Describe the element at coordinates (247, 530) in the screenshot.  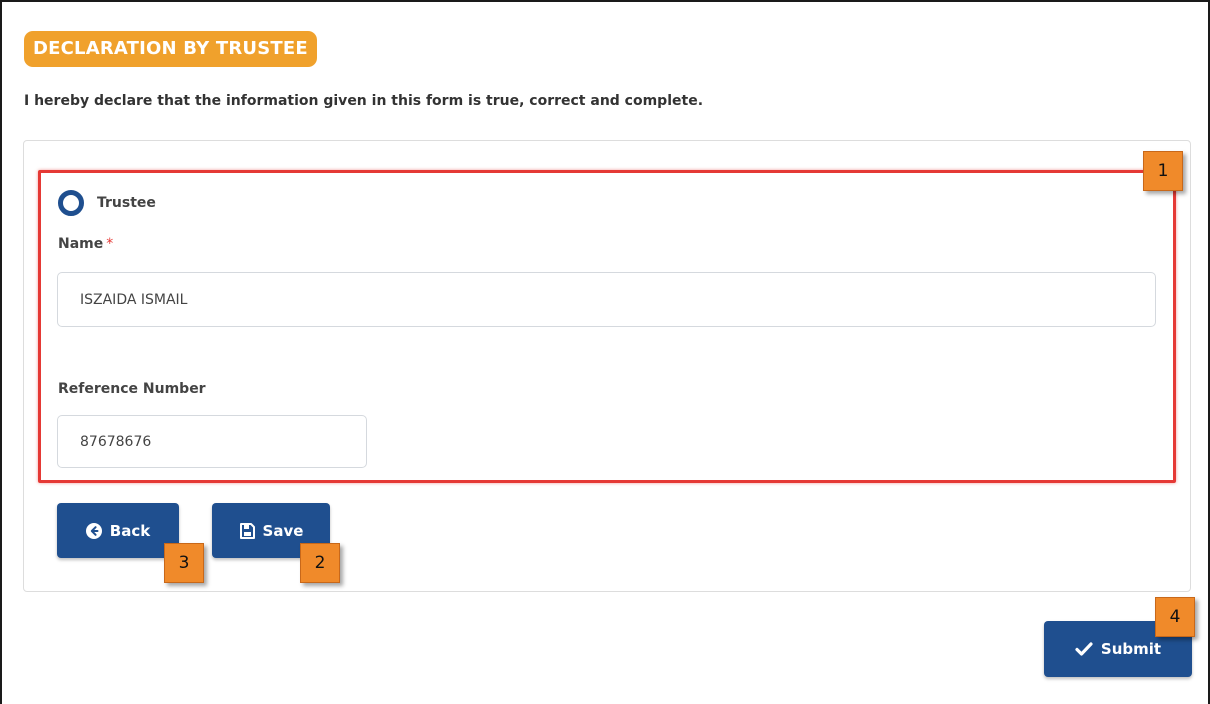
I see `floppy-disk-icon` at that location.